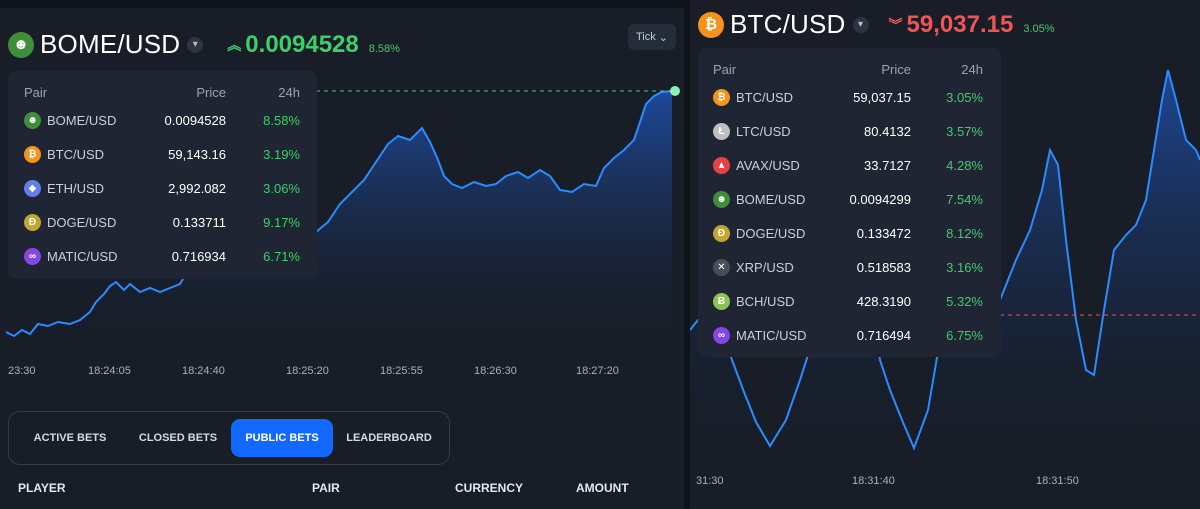 The height and width of the screenshot is (509, 1200). I want to click on tab-public-bets: PUBLIC BETS, so click(282, 438).